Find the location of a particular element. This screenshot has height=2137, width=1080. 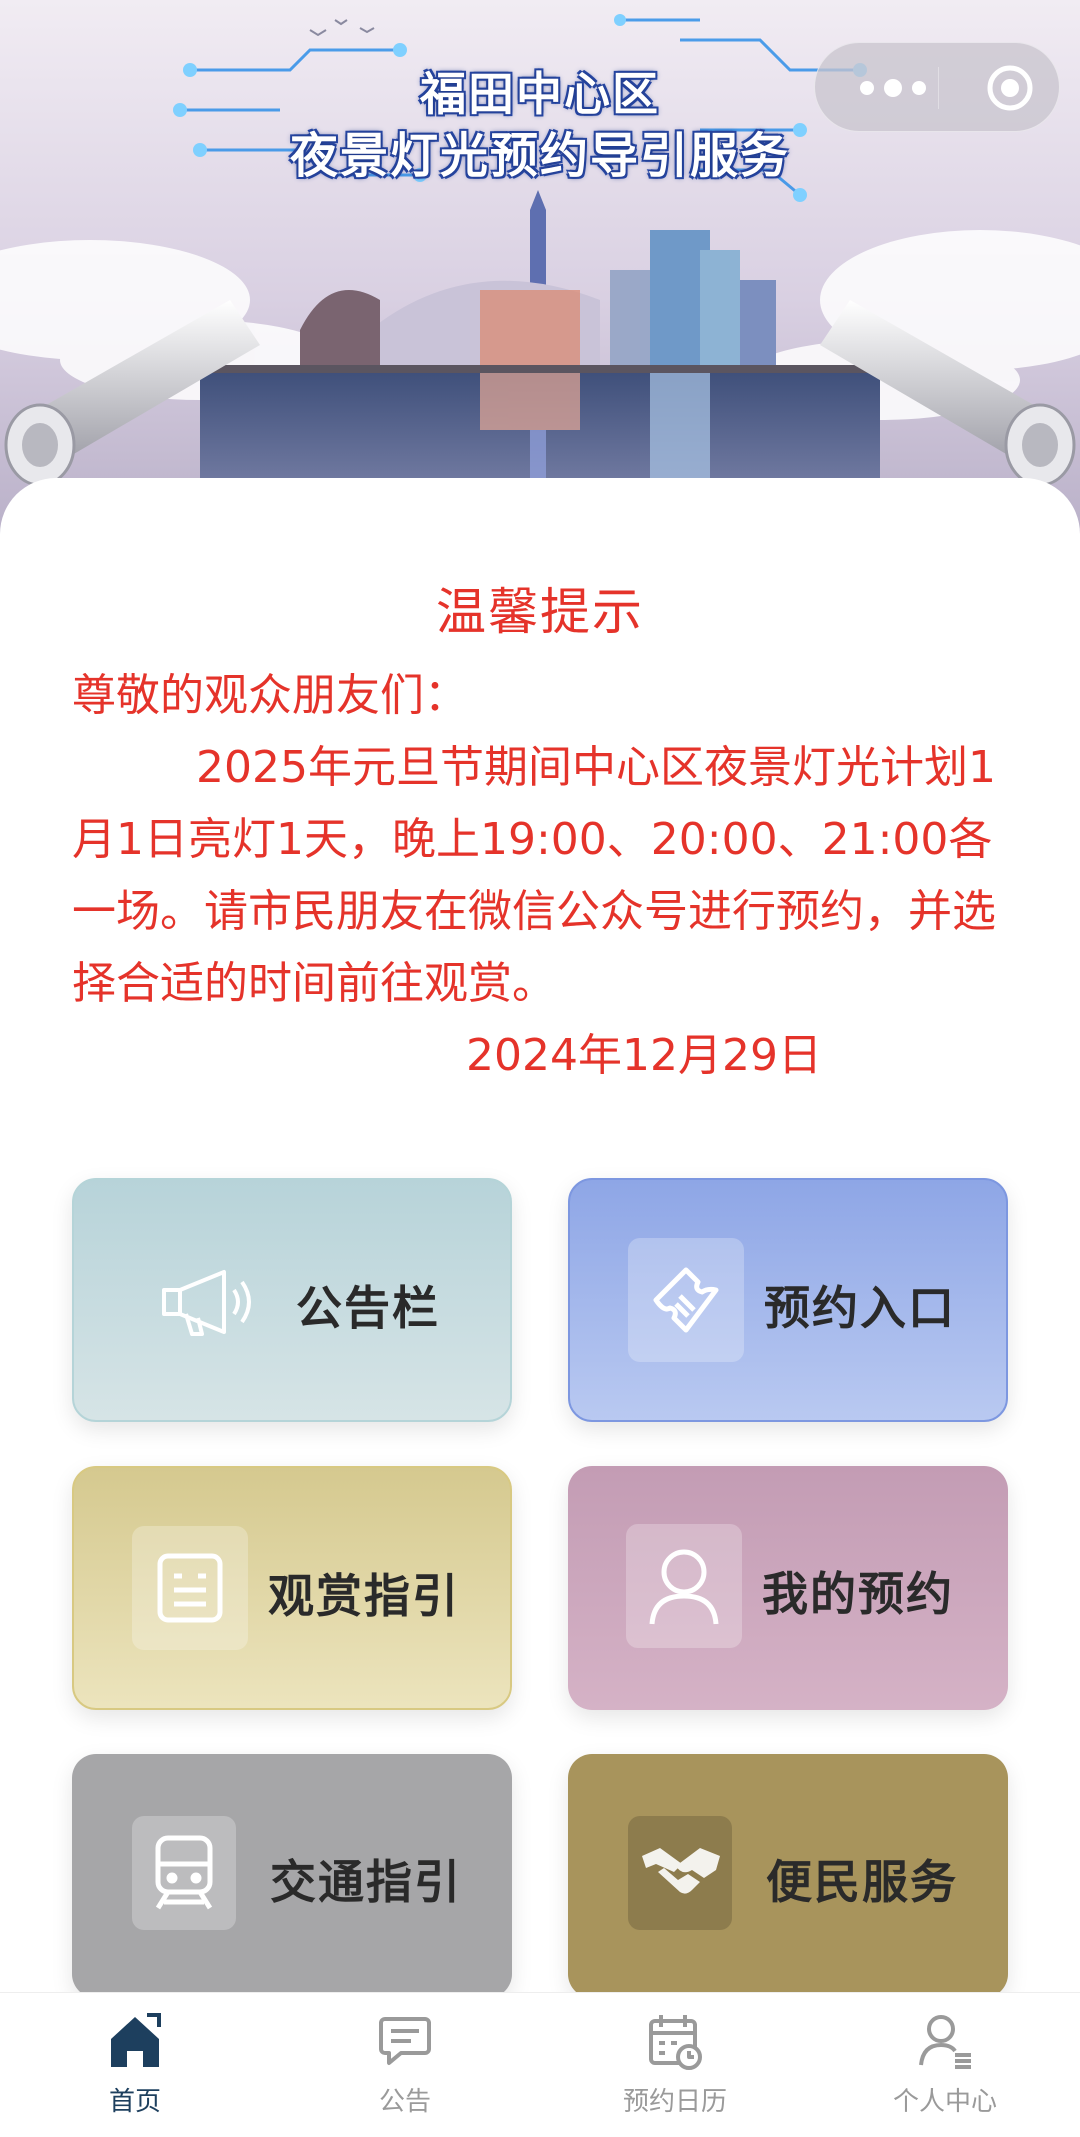

tile-label: 观赏指引 is located at coordinates (364, 1596).